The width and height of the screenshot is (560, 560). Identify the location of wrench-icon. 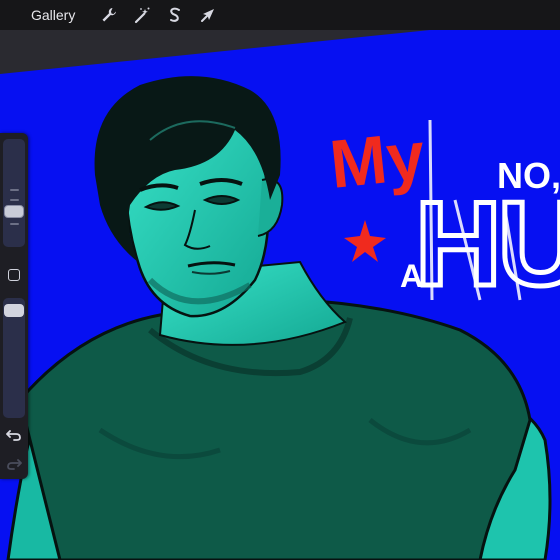
(109, 15).